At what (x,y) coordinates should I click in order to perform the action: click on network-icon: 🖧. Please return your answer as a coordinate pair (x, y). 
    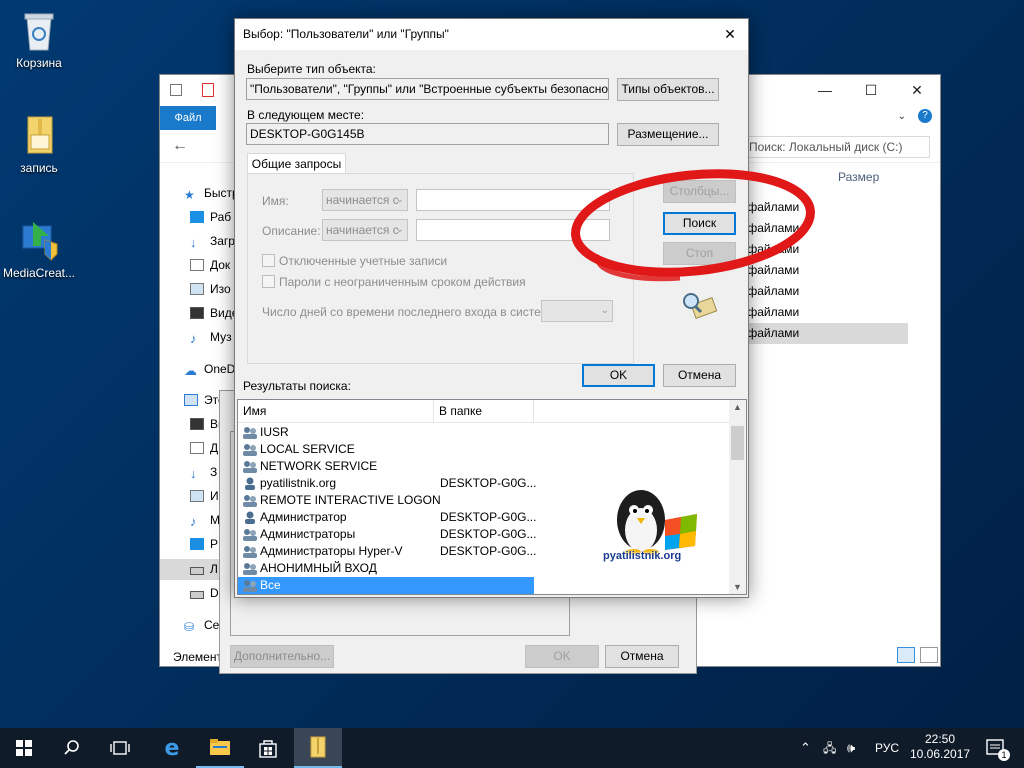
    Looking at the image, I should click on (829, 748).